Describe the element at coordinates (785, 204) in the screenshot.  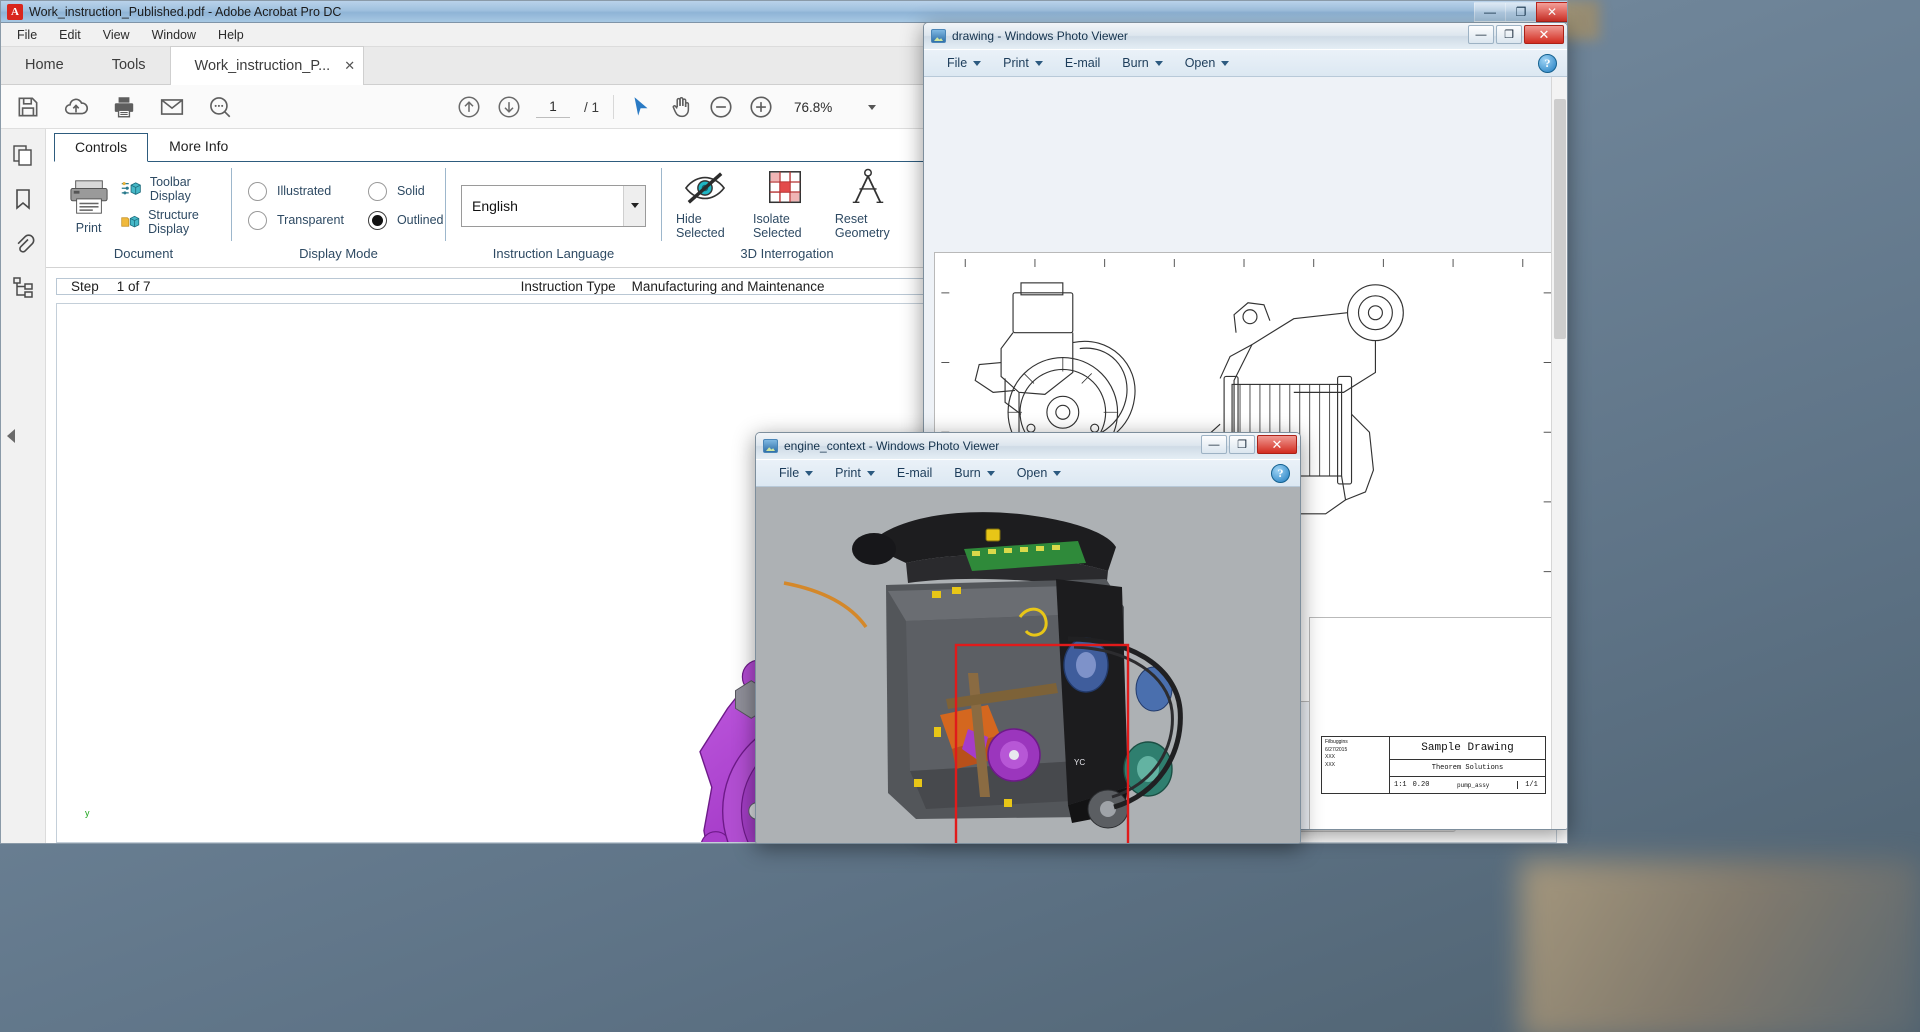
I see `isolate-selected-button: Isolate Selected` at that location.